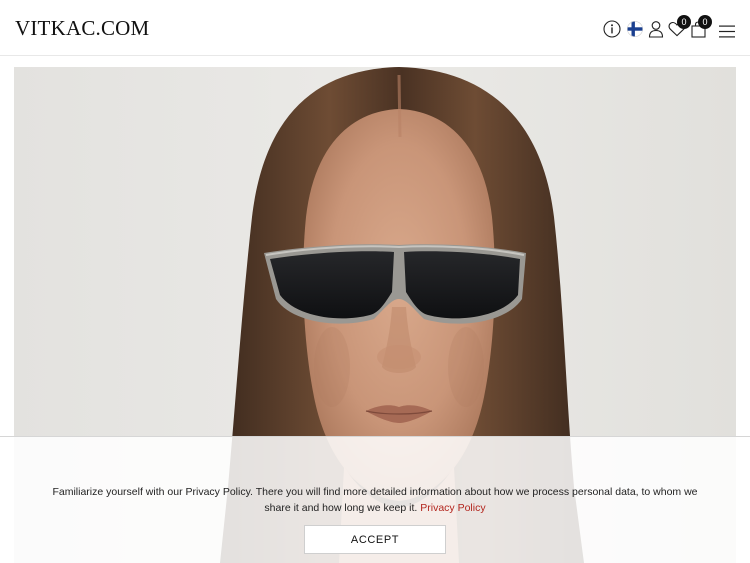  I want to click on site-logo: VITKAC.COM, so click(82, 28).